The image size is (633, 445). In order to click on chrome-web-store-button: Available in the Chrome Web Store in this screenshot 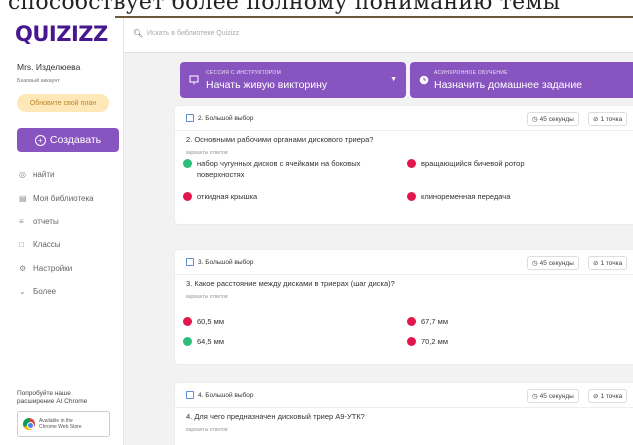, I will do `click(63, 424)`.